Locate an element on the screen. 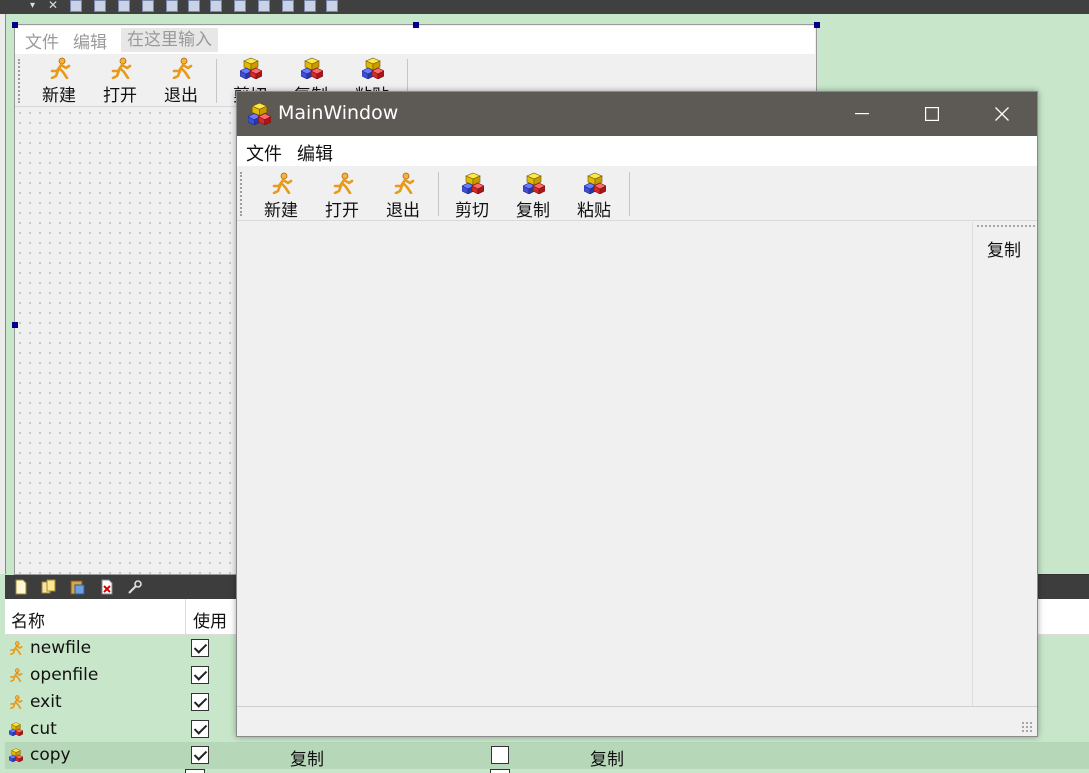 The height and width of the screenshot is (773, 1089). form-tool-label: 打开 is located at coordinates (120, 96).